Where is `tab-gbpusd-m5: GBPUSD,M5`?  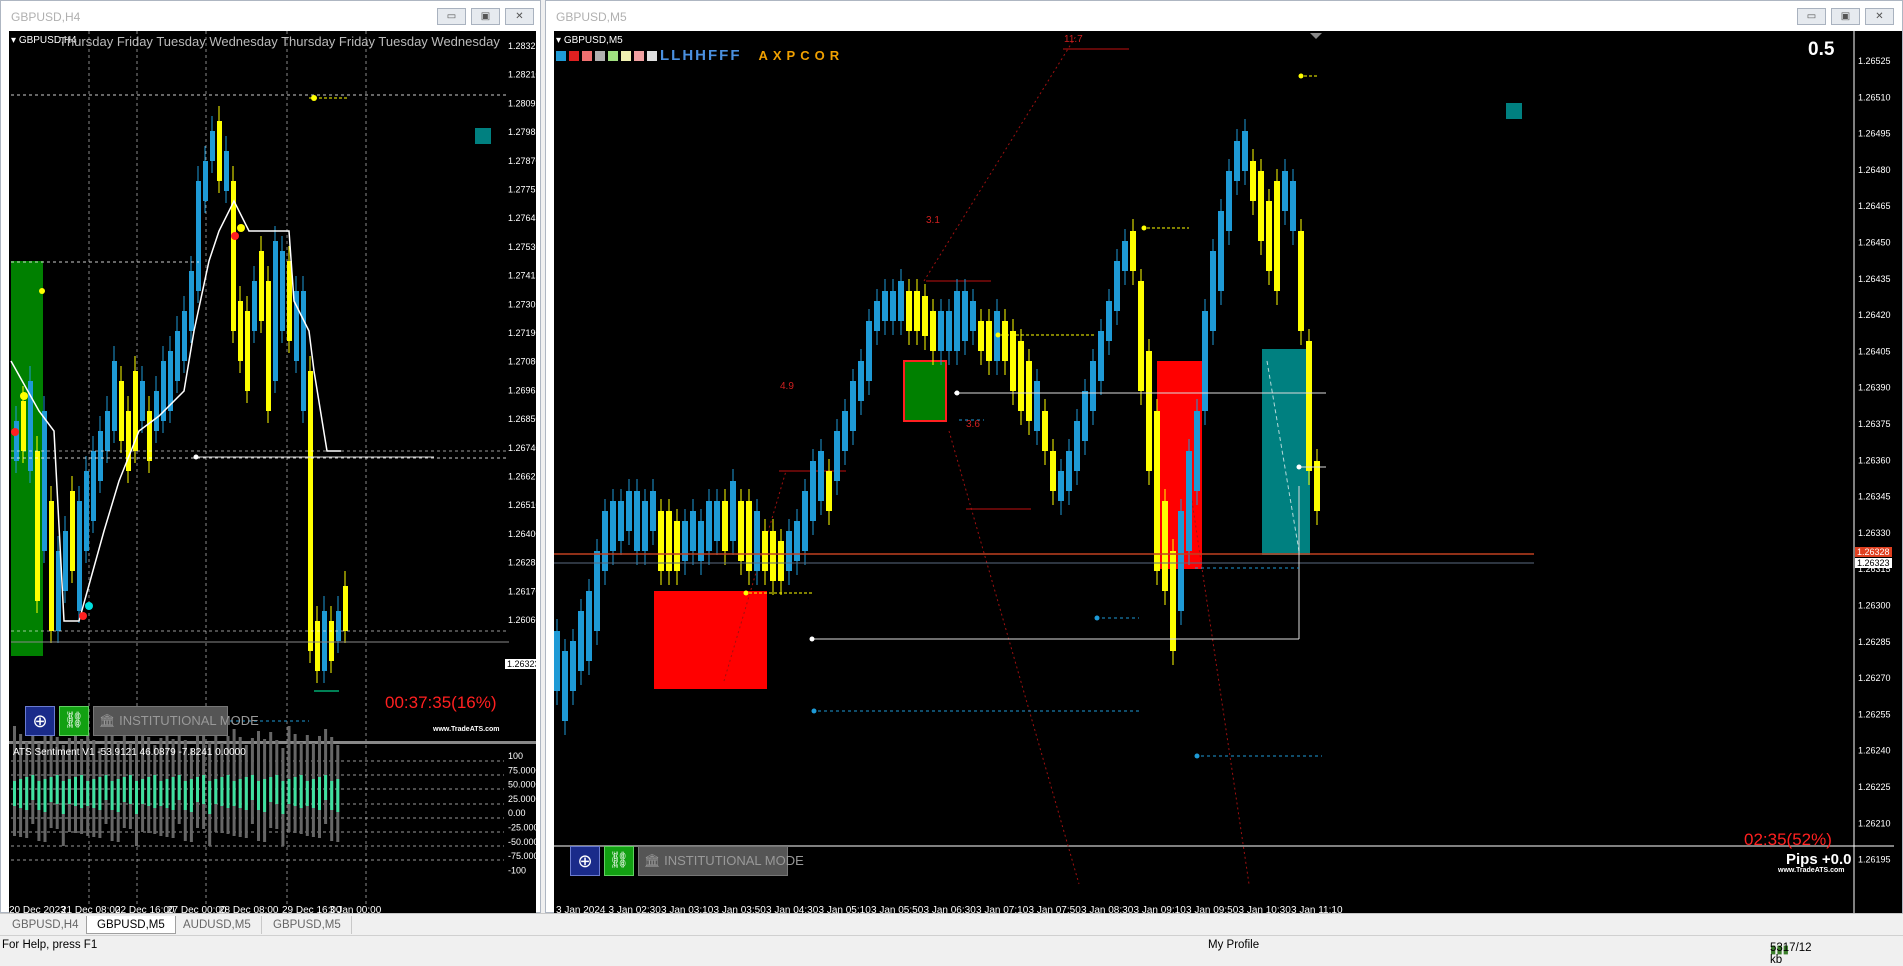
tab-gbpusd-m5: GBPUSD,M5 is located at coordinates (131, 925).